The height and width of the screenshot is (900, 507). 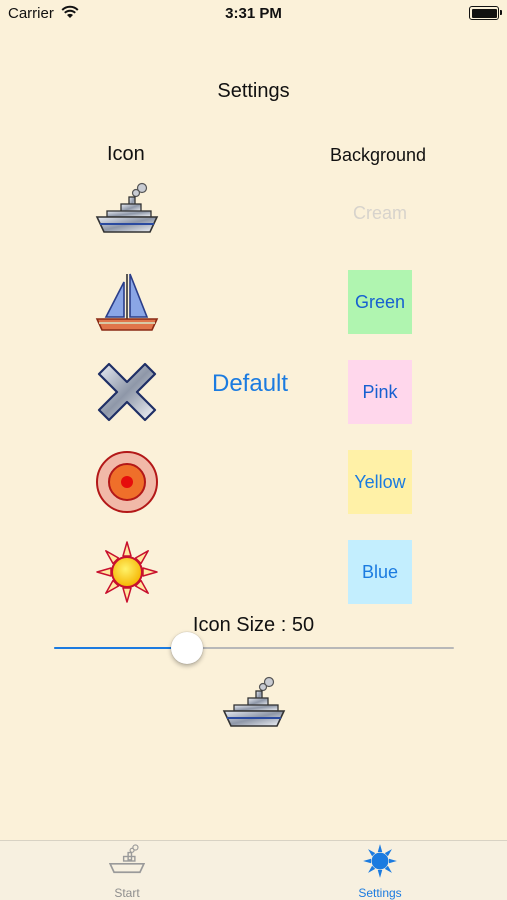 I want to click on tab-bar: Start Settings, so click(x=253, y=870).